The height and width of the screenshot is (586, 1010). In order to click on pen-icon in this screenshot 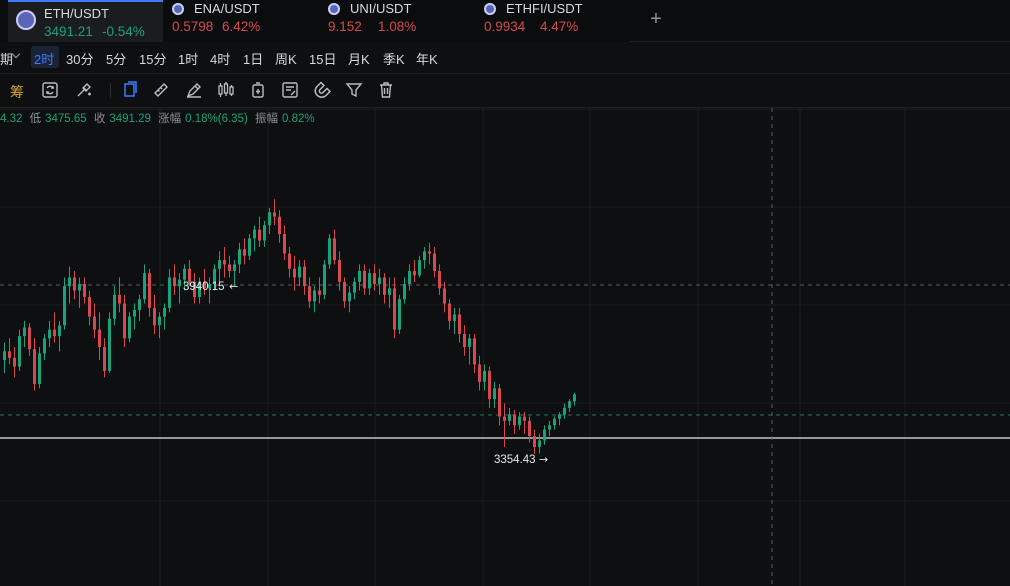, I will do `click(194, 90)`.